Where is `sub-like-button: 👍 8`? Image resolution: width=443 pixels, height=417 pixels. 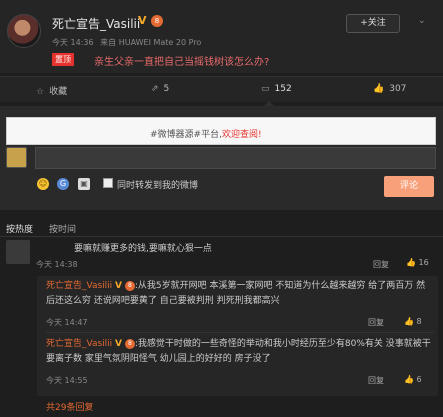
sub-like-button: 👍 8 is located at coordinates (413, 321).